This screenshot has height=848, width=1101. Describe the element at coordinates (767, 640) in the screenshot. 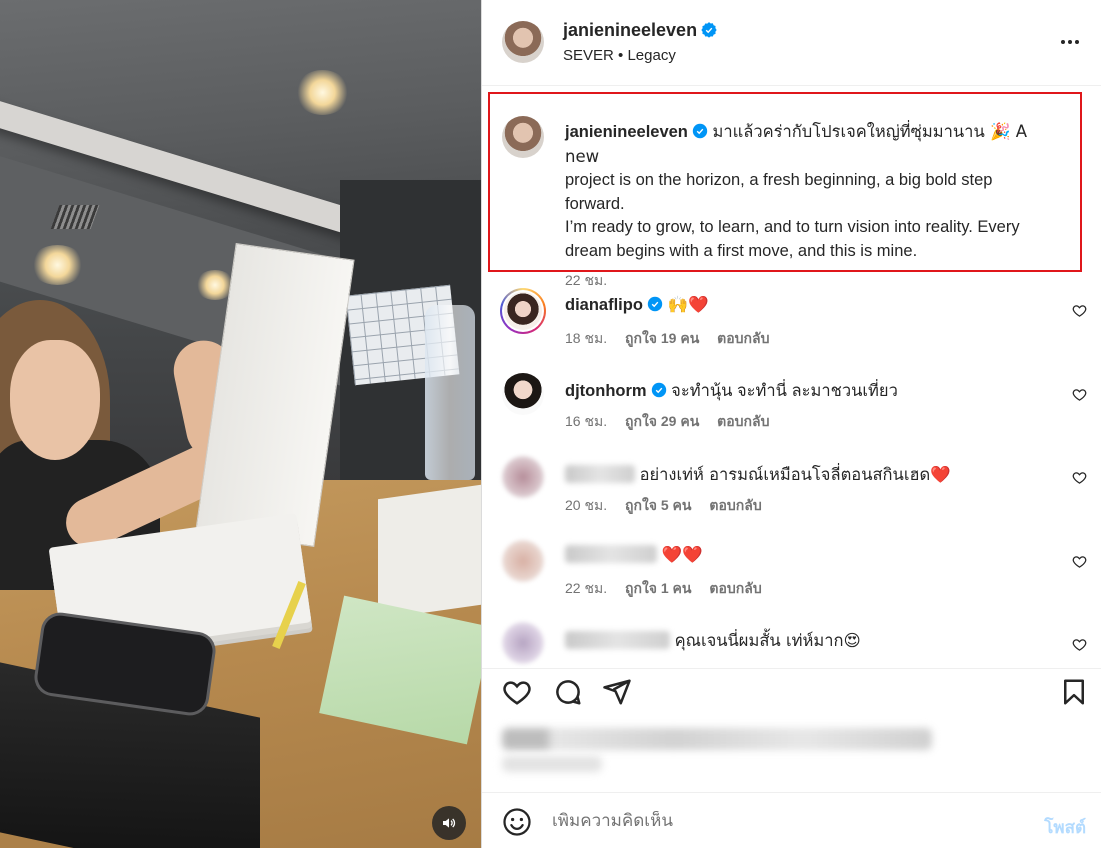

I see `comment-text: คุณเจนนี่ผมสั้น เท่ห์มาก😍` at that location.